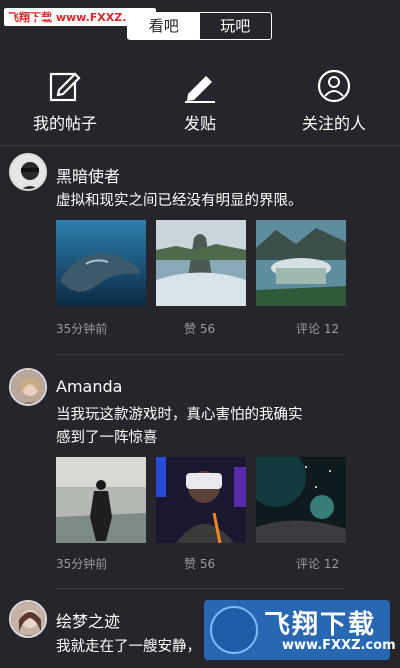 The width and height of the screenshot is (400, 668). I want to click on post-image-ocean, so click(101, 263).